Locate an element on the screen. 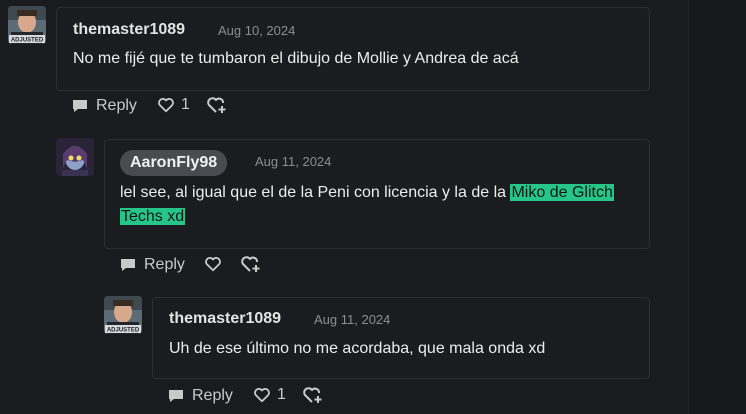 This screenshot has height=414, width=746. avatar is located at coordinates (75, 157).